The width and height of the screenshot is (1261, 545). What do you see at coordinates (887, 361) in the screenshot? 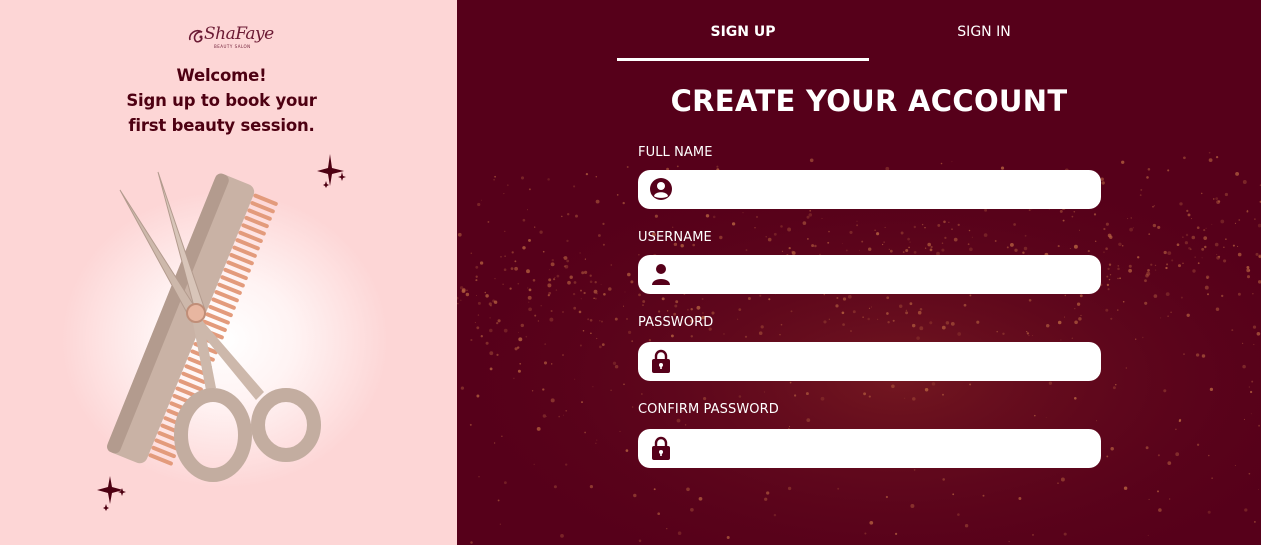
I see `password-input` at bounding box center [887, 361].